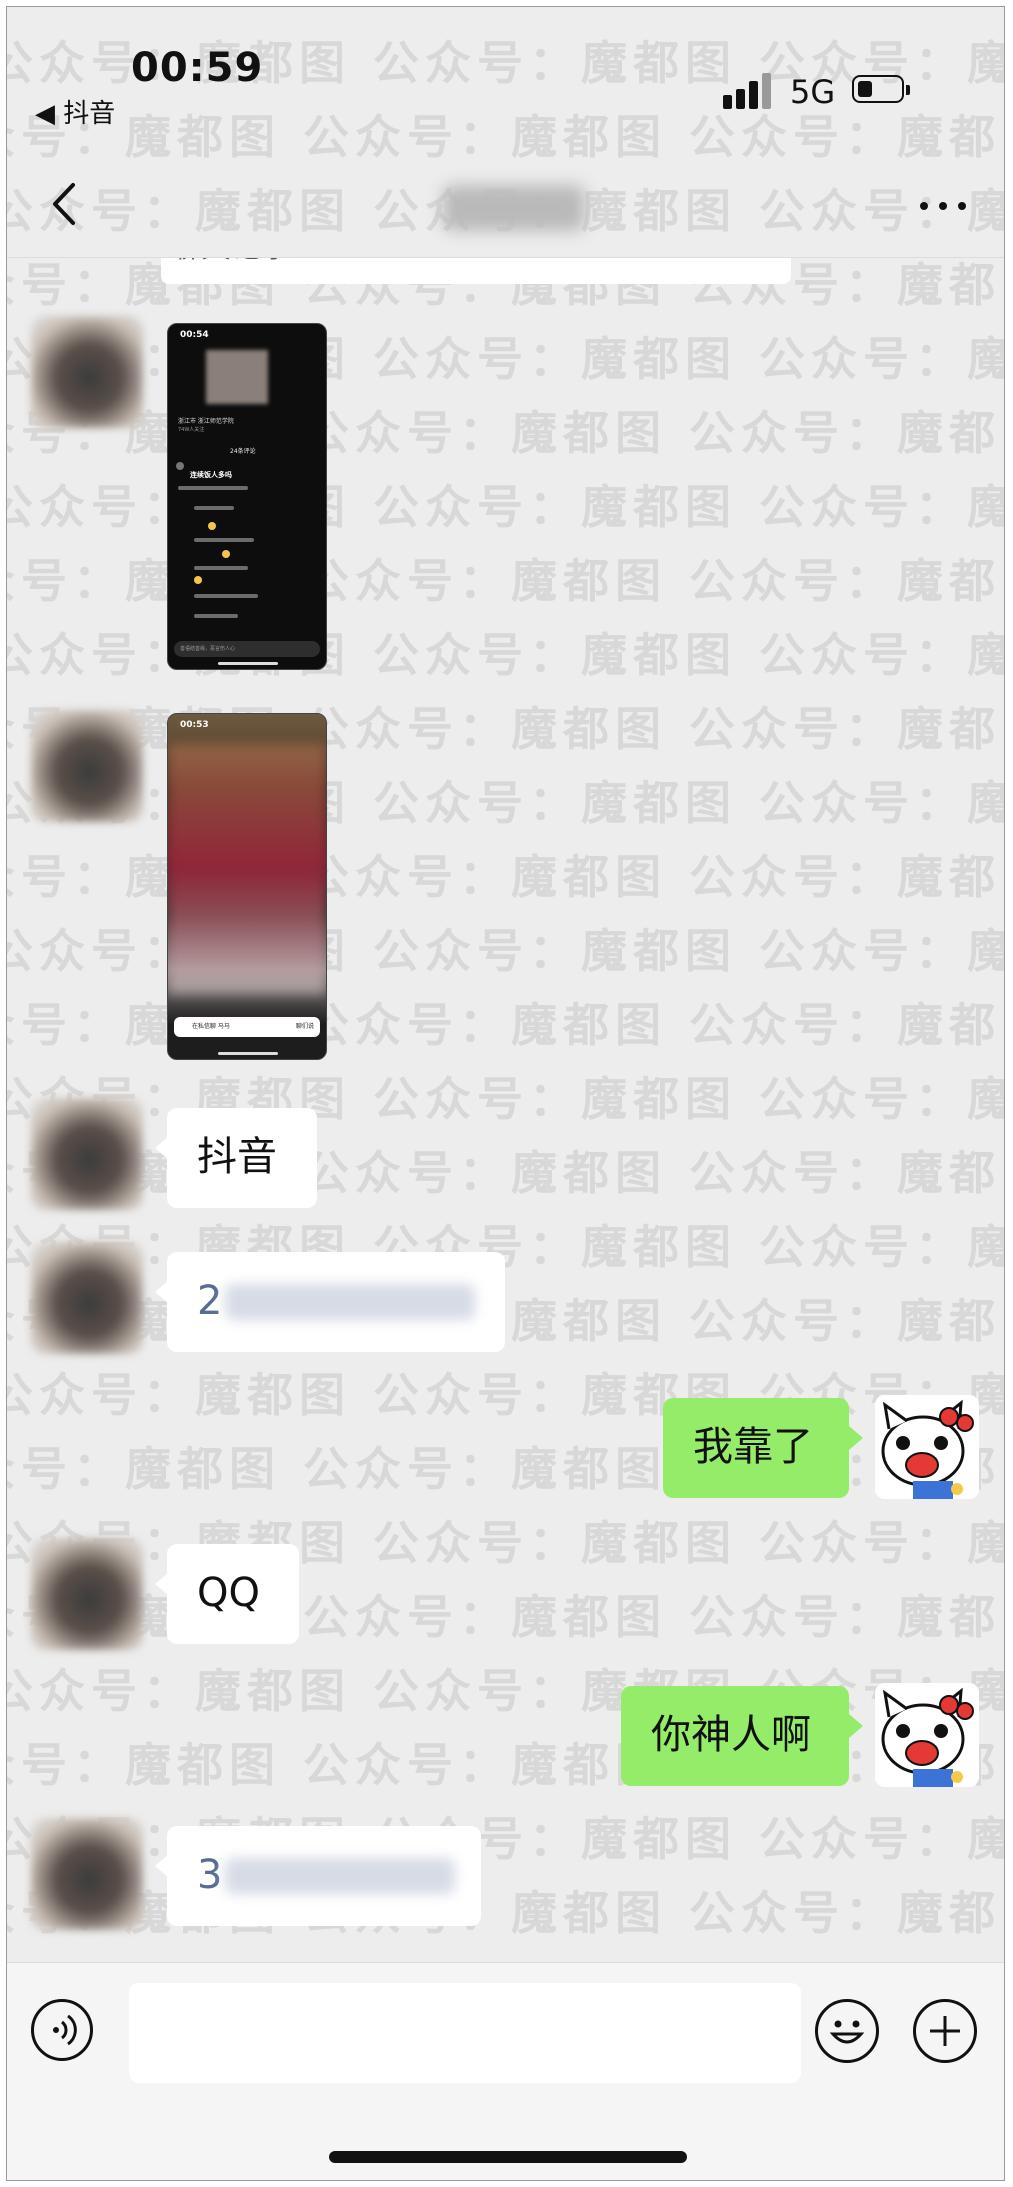  What do you see at coordinates (180, 466) in the screenshot?
I see `comment-avatar` at bounding box center [180, 466].